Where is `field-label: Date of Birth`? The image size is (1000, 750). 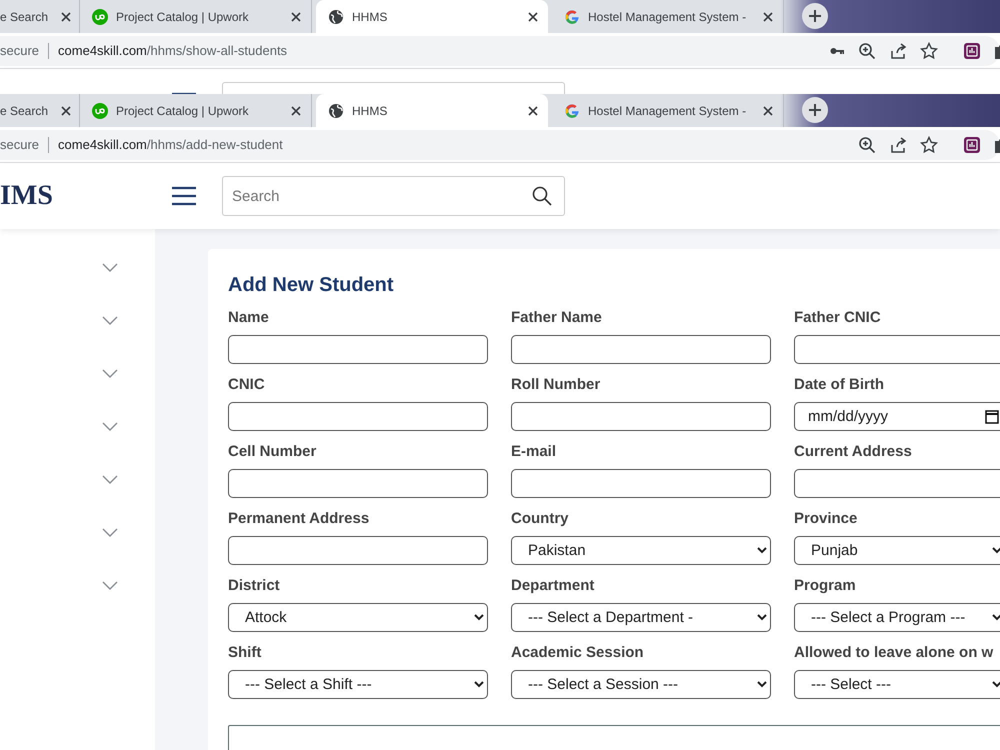
field-label: Date of Birth is located at coordinates (839, 384).